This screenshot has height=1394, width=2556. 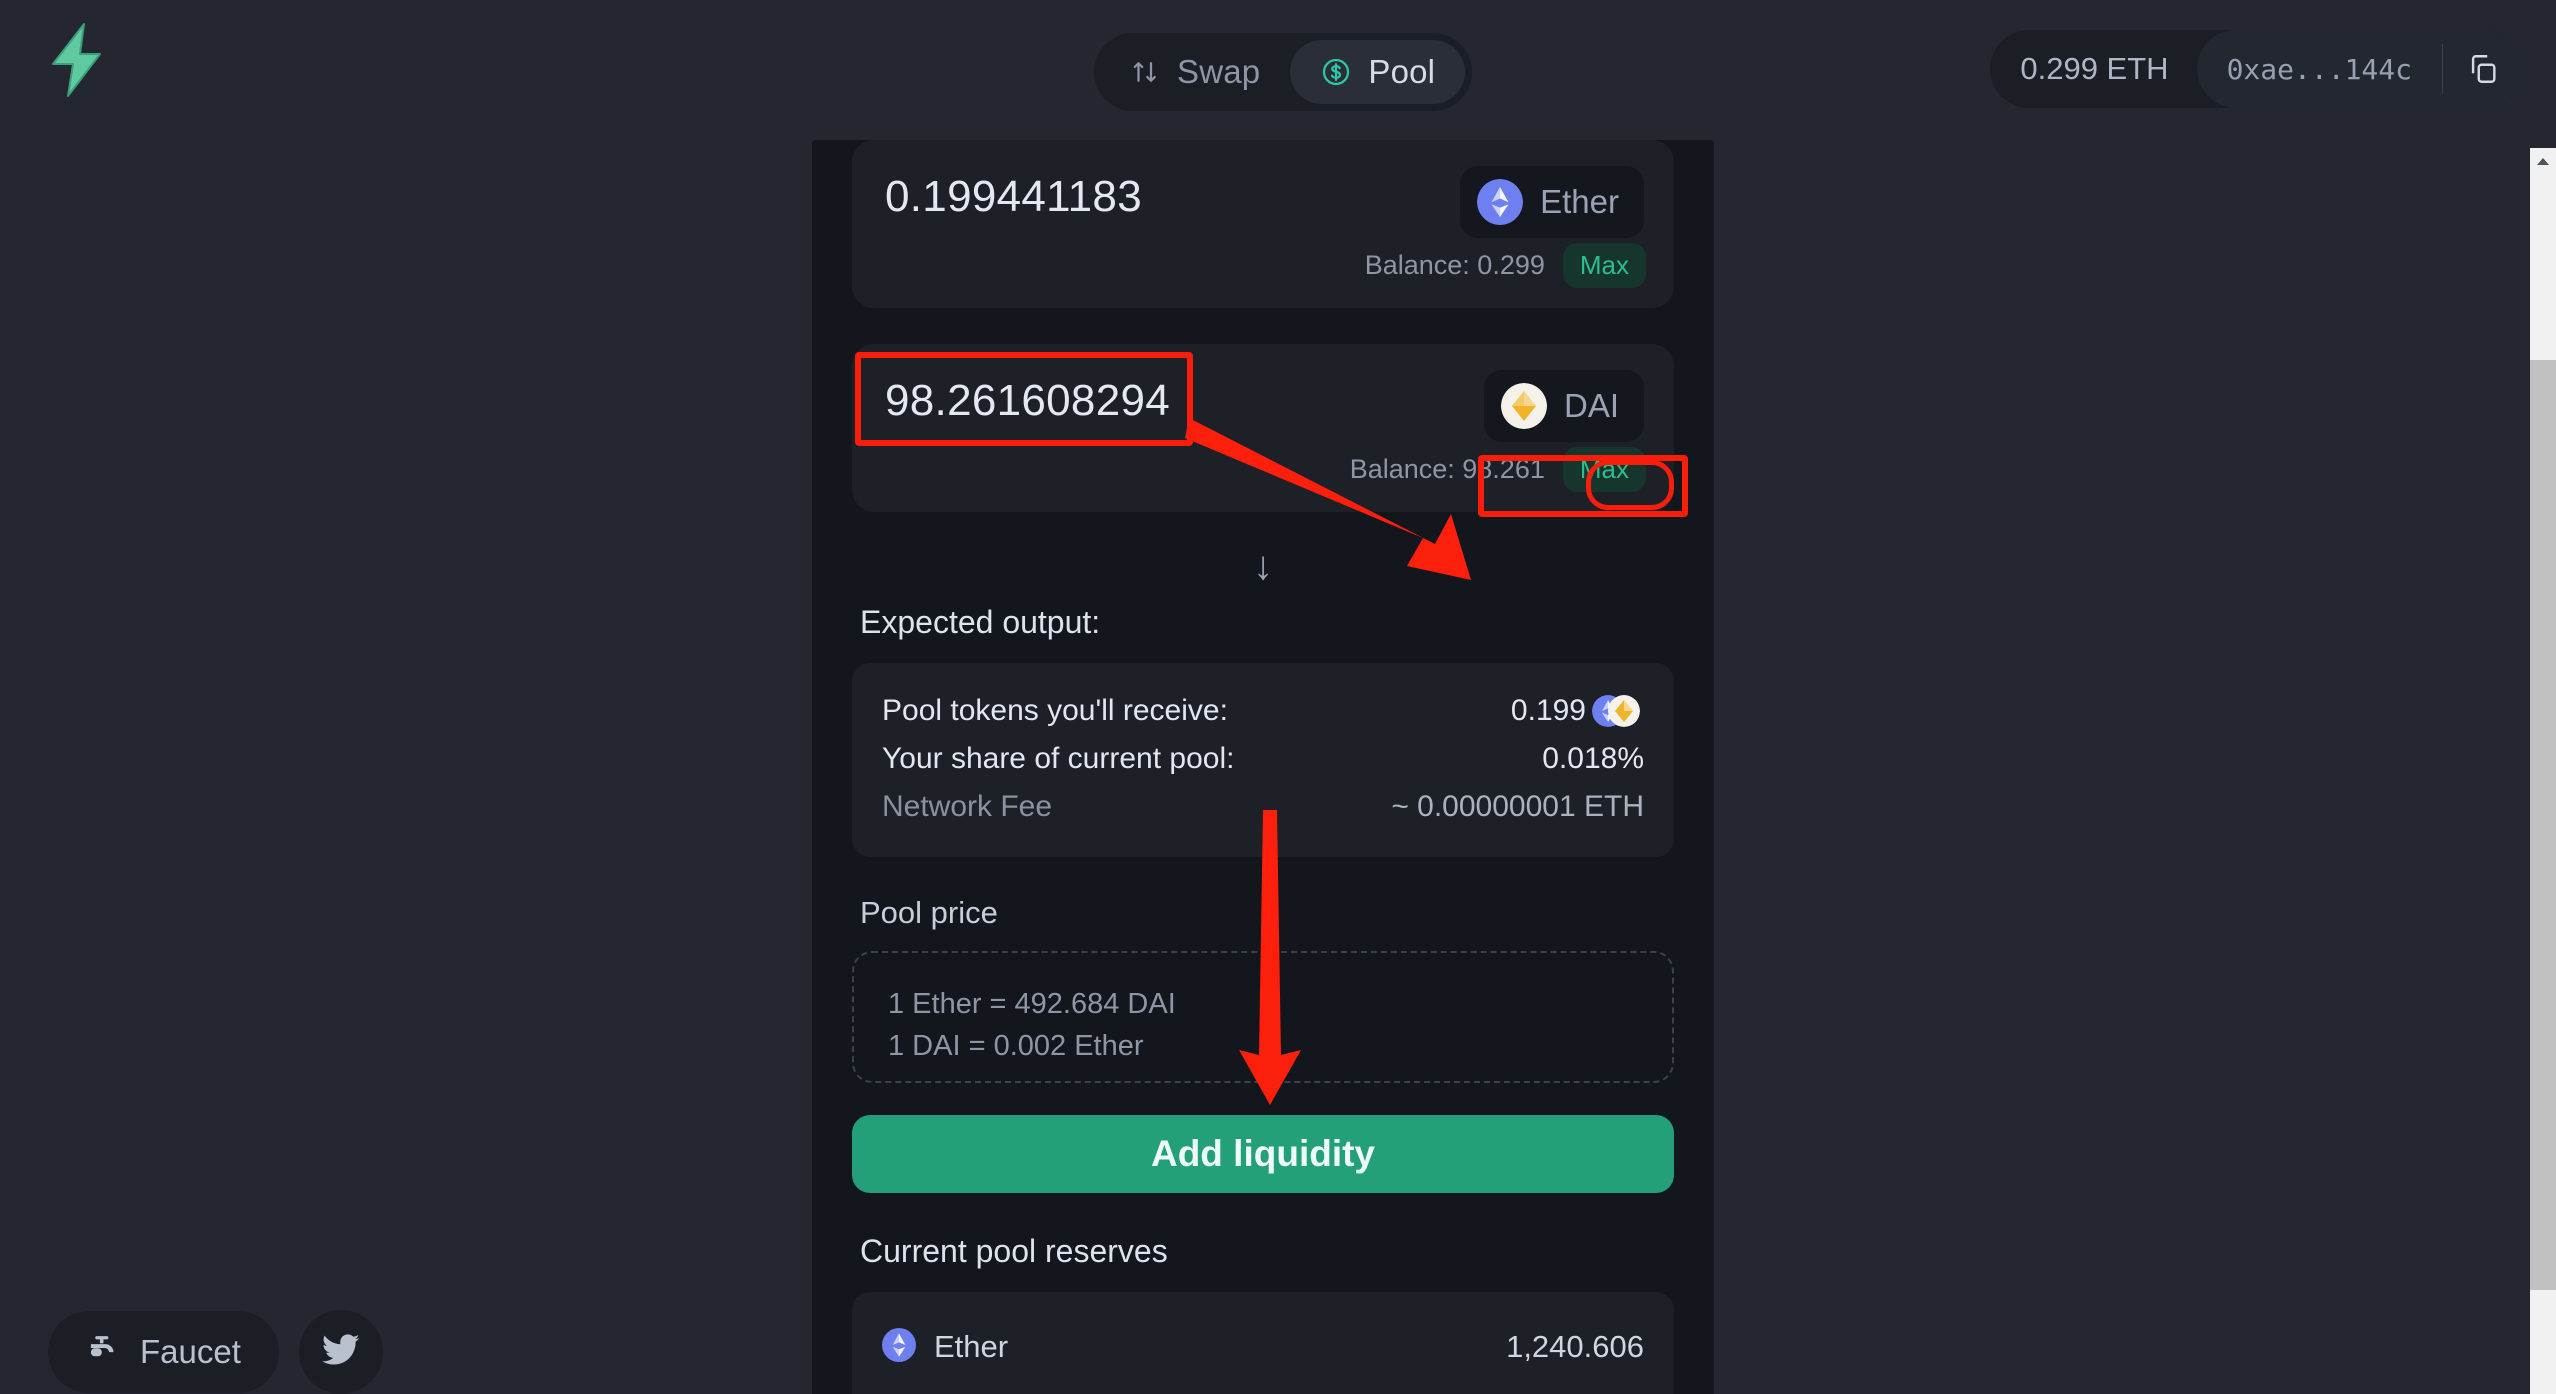 What do you see at coordinates (1032, 1004) in the screenshot?
I see `pool-price-line: 1 Ether = 492.684 DAI` at bounding box center [1032, 1004].